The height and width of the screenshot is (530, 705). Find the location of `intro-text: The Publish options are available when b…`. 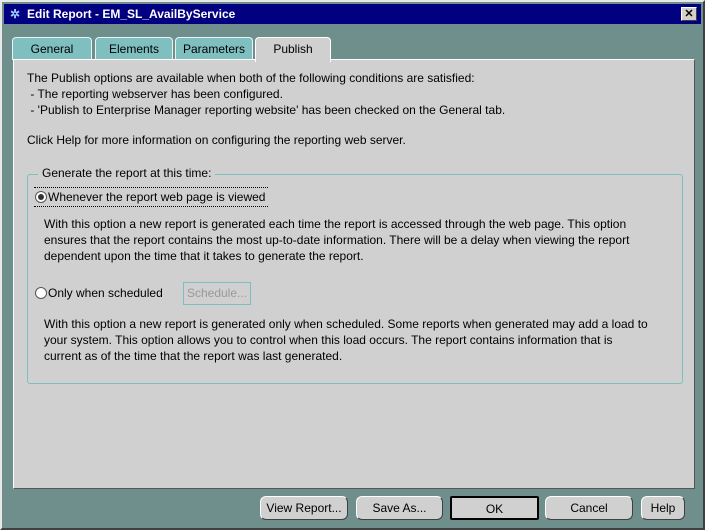

intro-text: The Publish options are available when b… is located at coordinates (251, 78).